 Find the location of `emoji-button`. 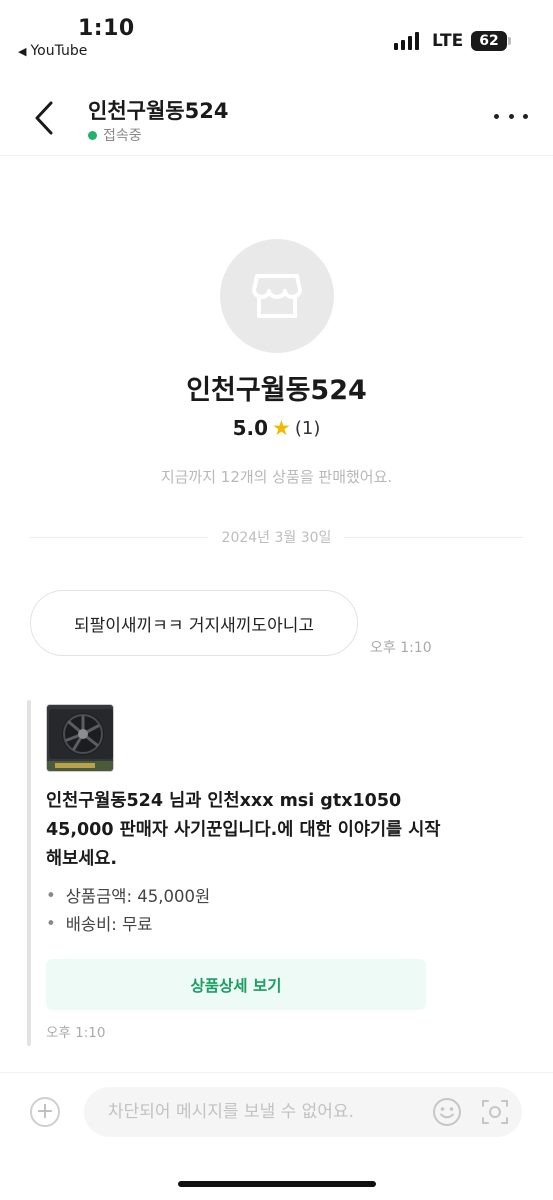

emoji-button is located at coordinates (447, 1112).